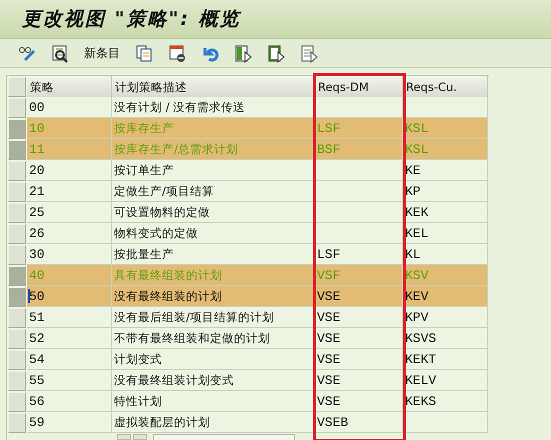 The width and height of the screenshot is (551, 440). I want to click on table-cell: VSEB, so click(359, 422).